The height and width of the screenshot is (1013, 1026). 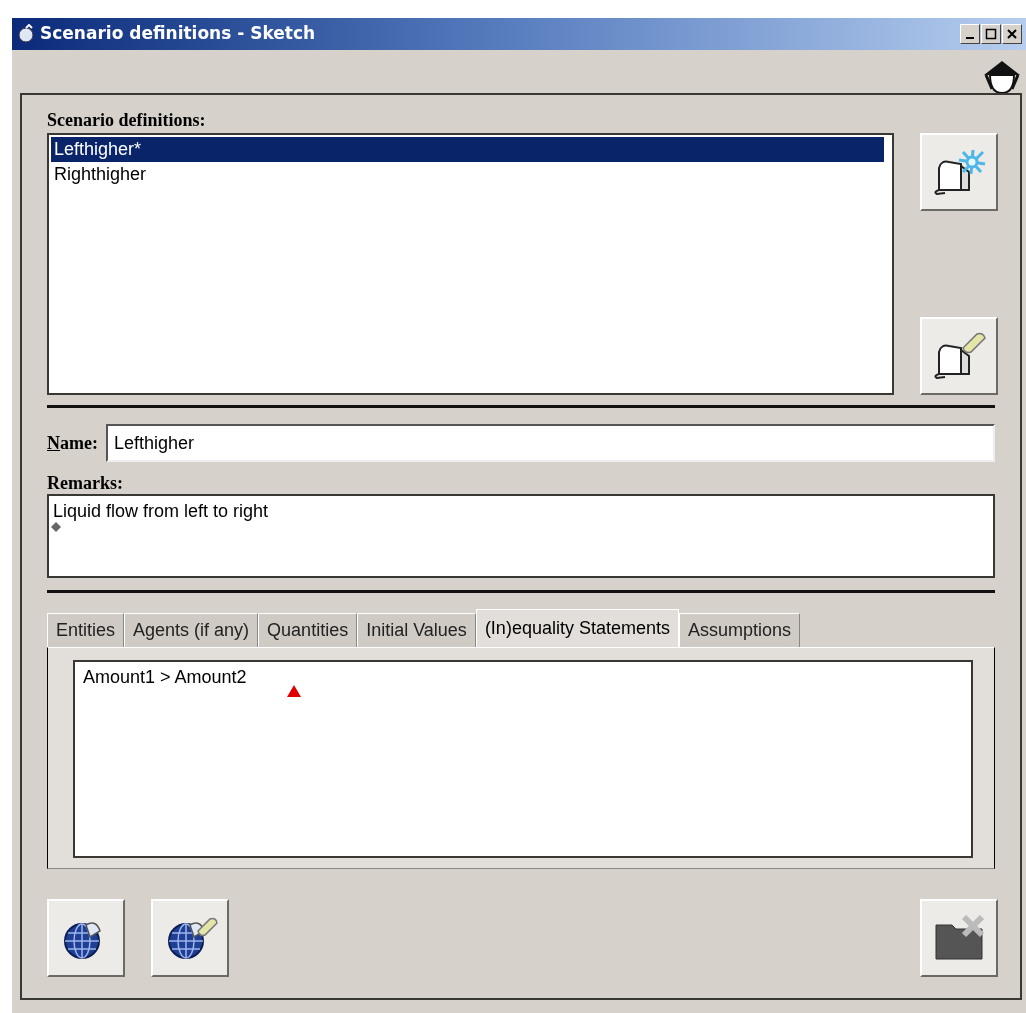 What do you see at coordinates (165, 677) in the screenshot?
I see `statement-text: Amount1 > Amount2` at bounding box center [165, 677].